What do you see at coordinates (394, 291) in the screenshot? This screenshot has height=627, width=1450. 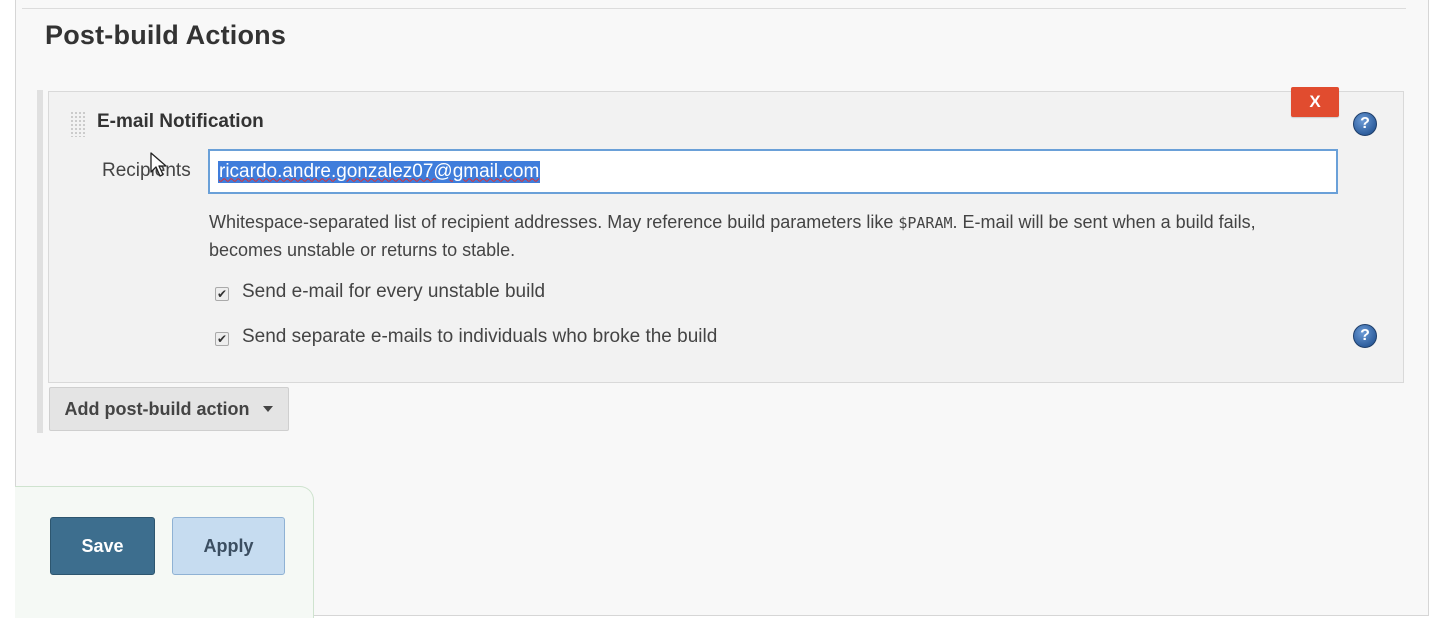 I see `option-unstable-label: Send e-mail for every unstable build` at bounding box center [394, 291].